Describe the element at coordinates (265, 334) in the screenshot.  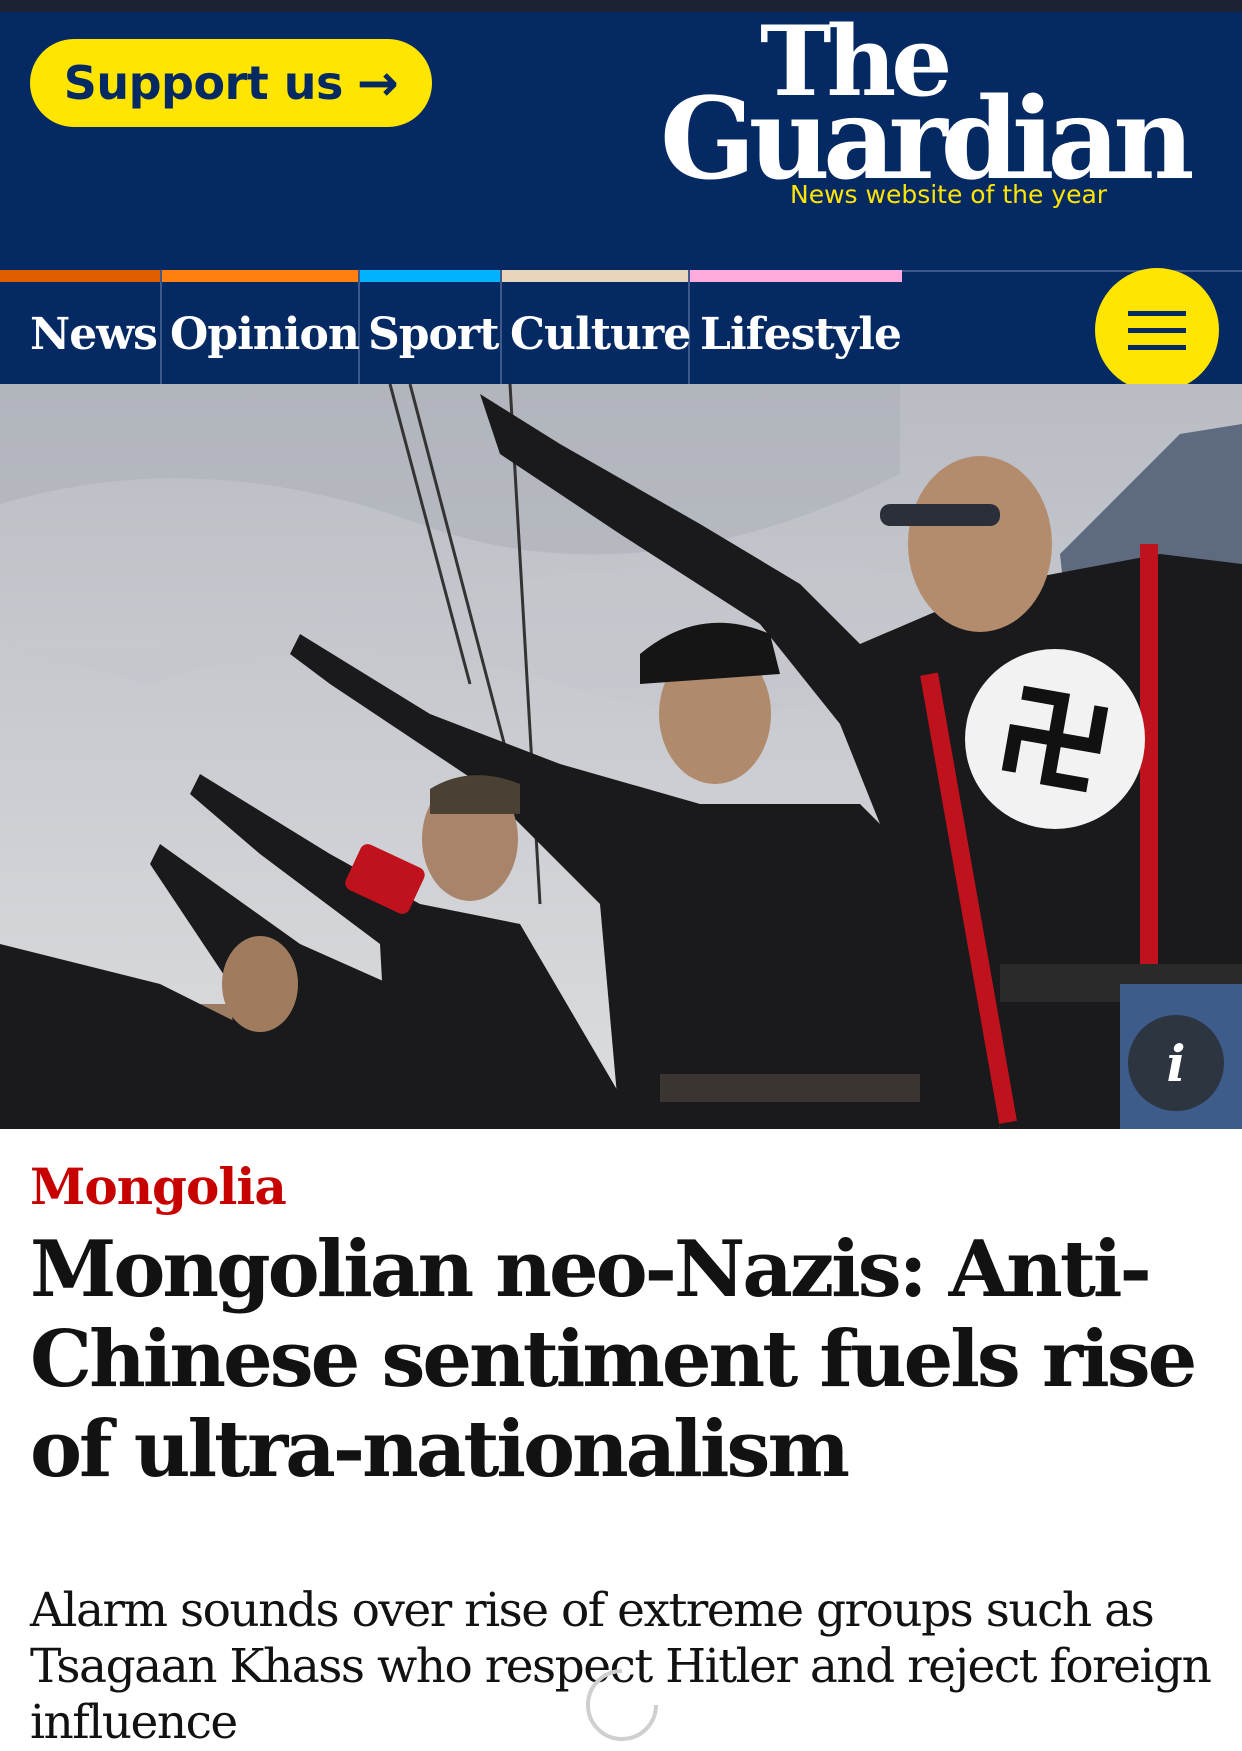
I see `nav-label-opinion: Opinion` at that location.